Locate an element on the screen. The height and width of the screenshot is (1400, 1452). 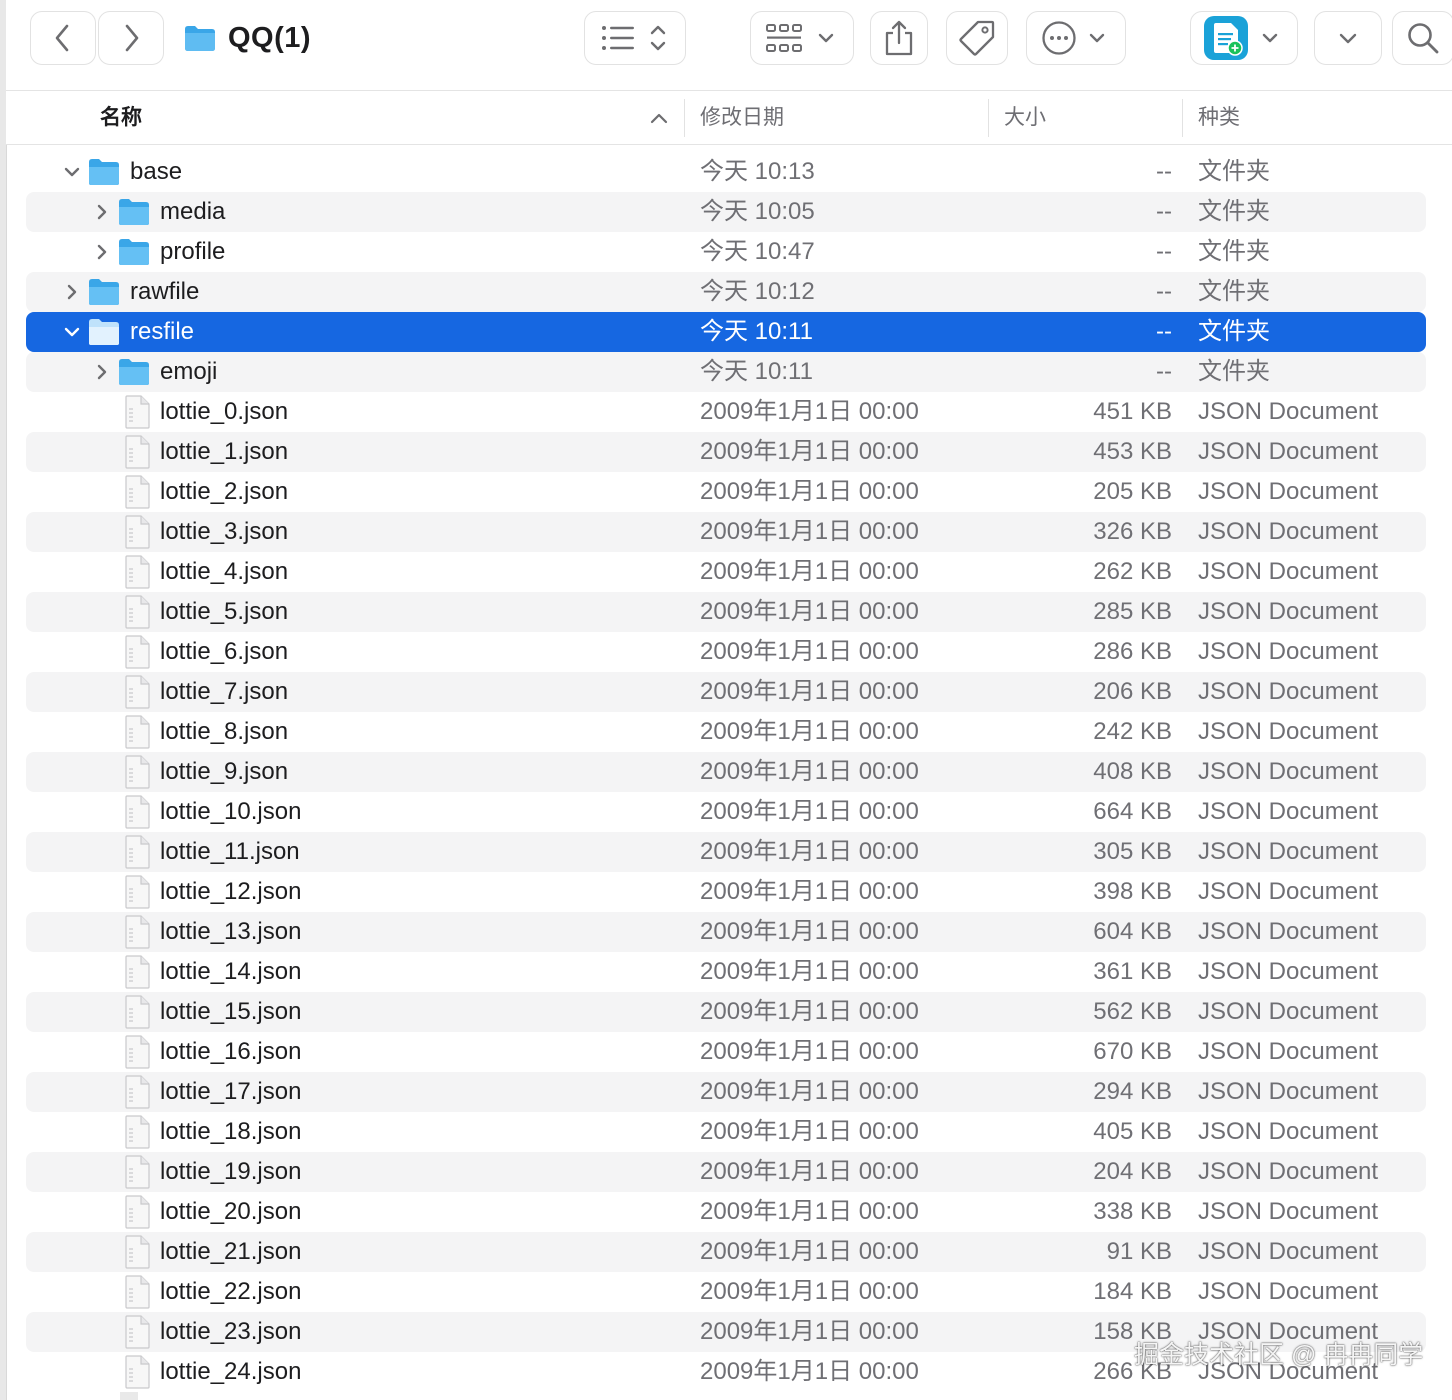
item-name: lottie_8.json is located at coordinates (224, 731).